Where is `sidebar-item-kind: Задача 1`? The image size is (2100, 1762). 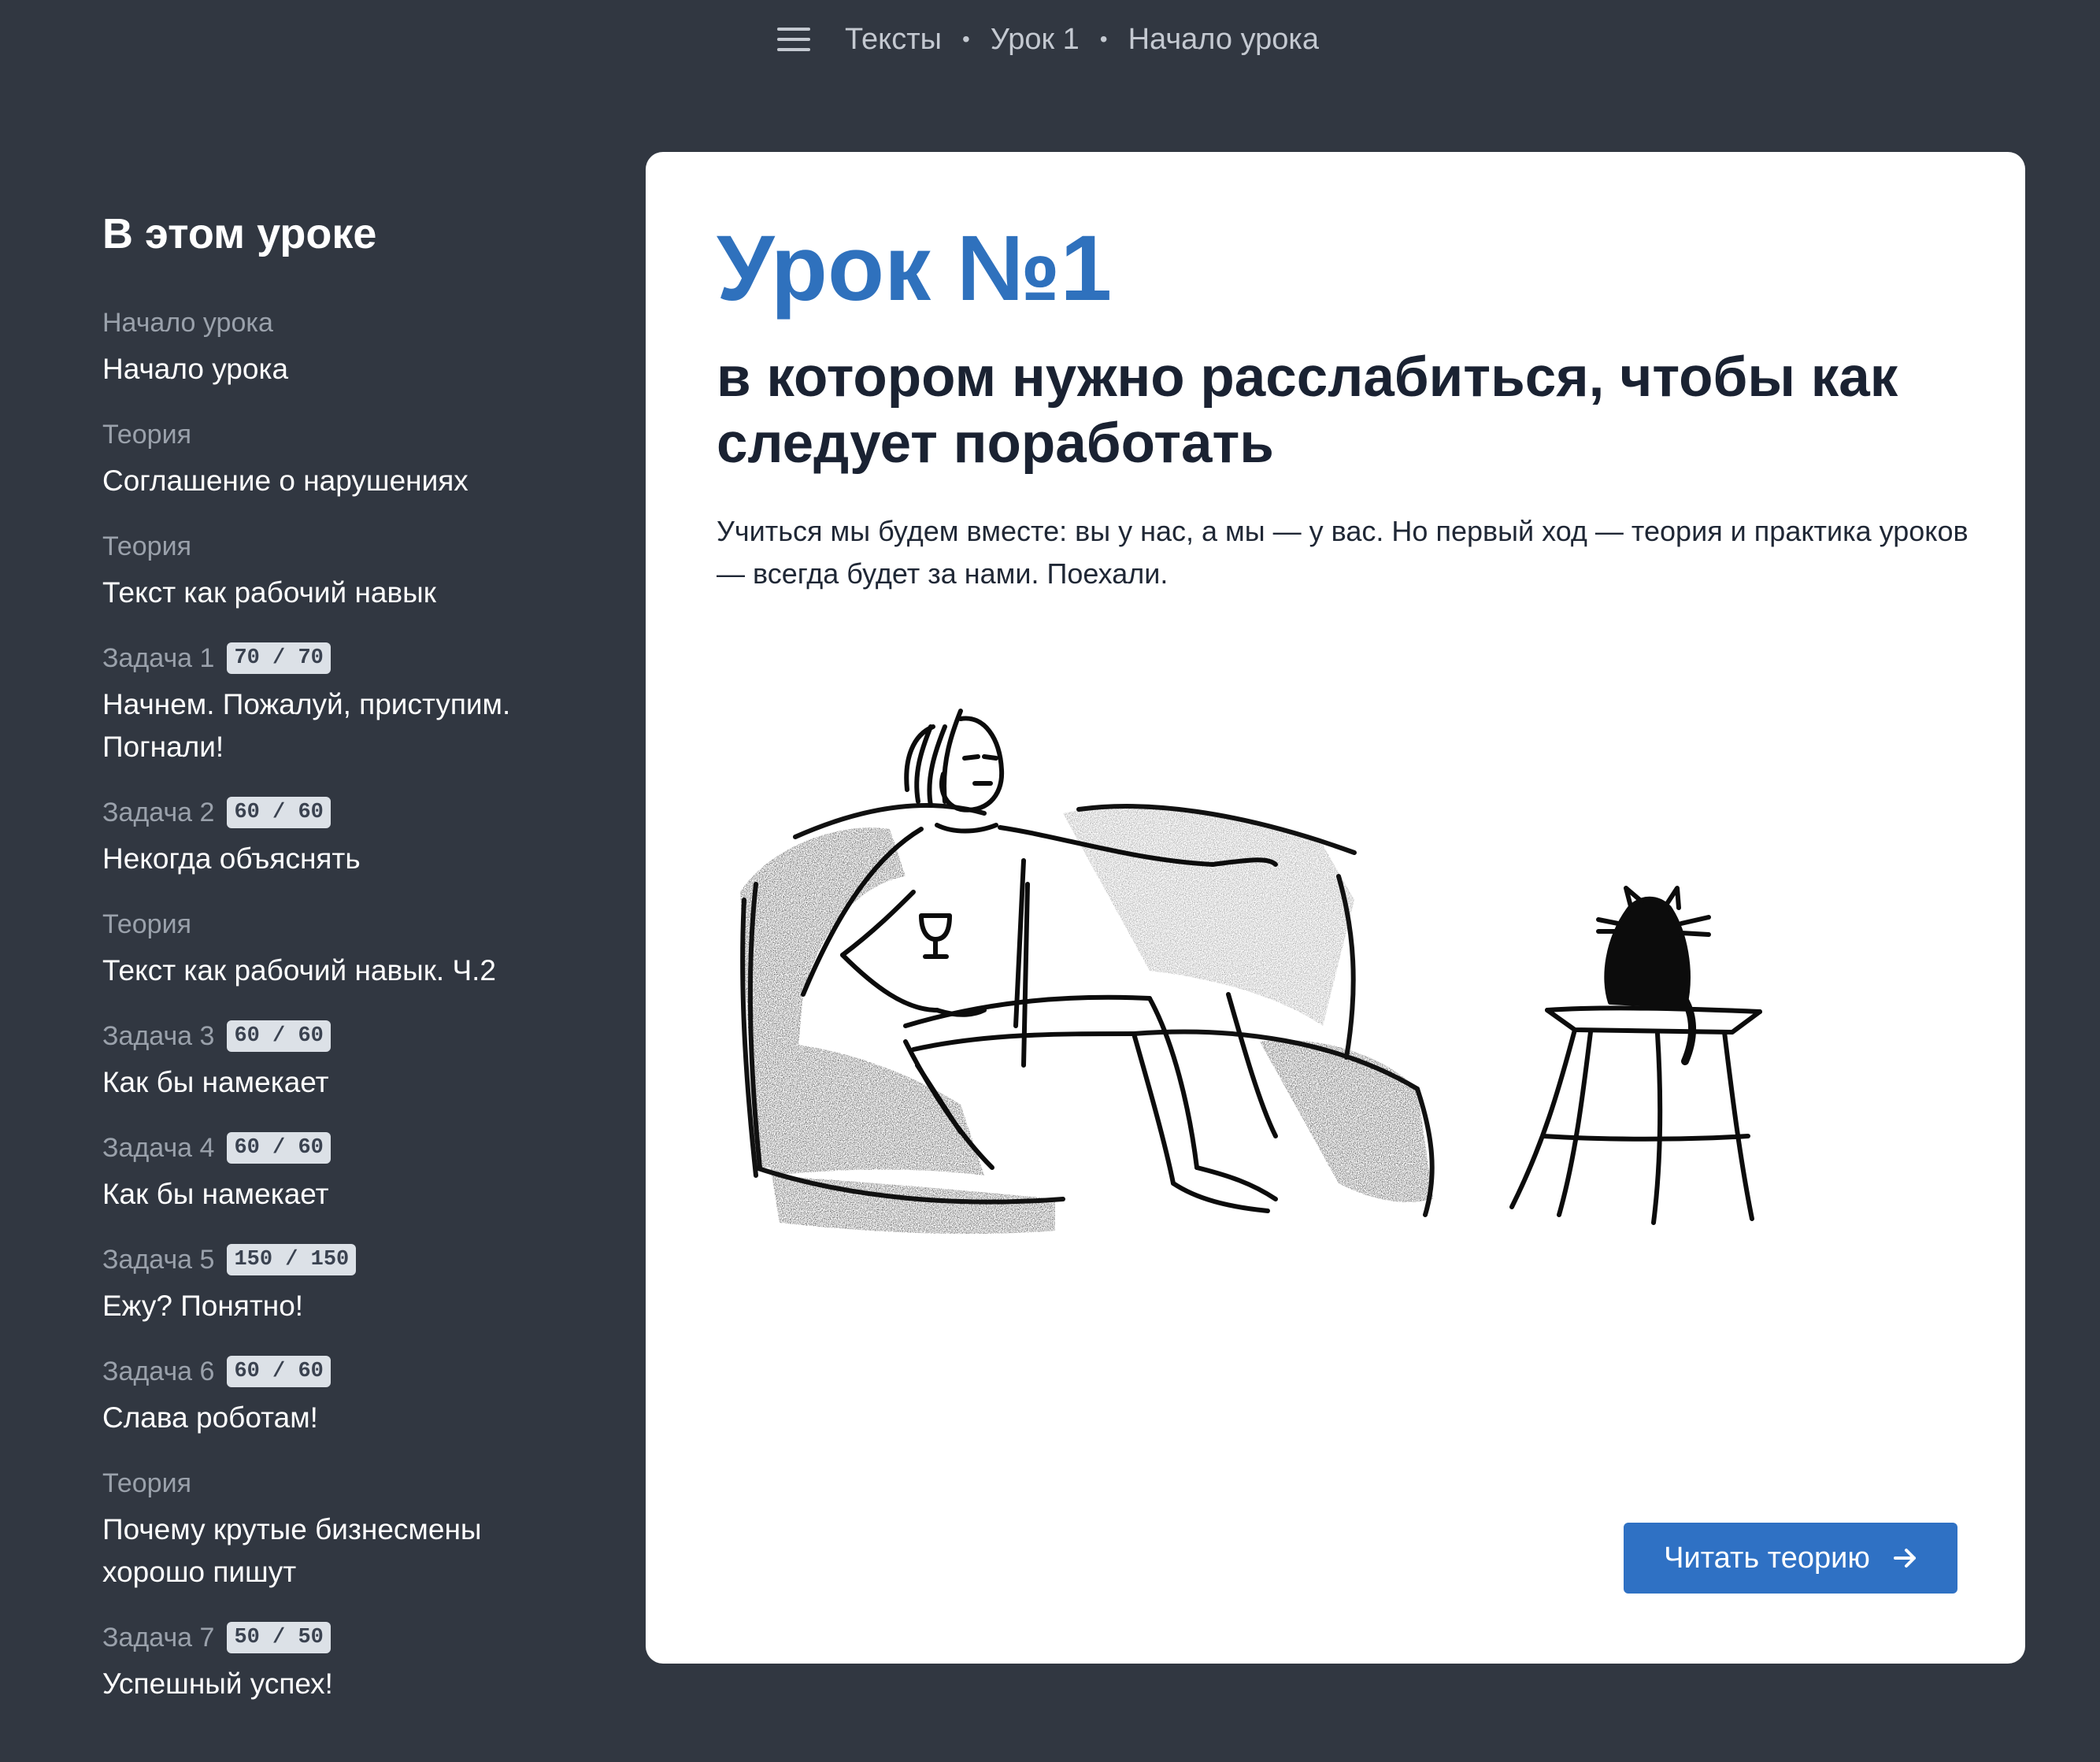 sidebar-item-kind: Задача 1 is located at coordinates (159, 658).